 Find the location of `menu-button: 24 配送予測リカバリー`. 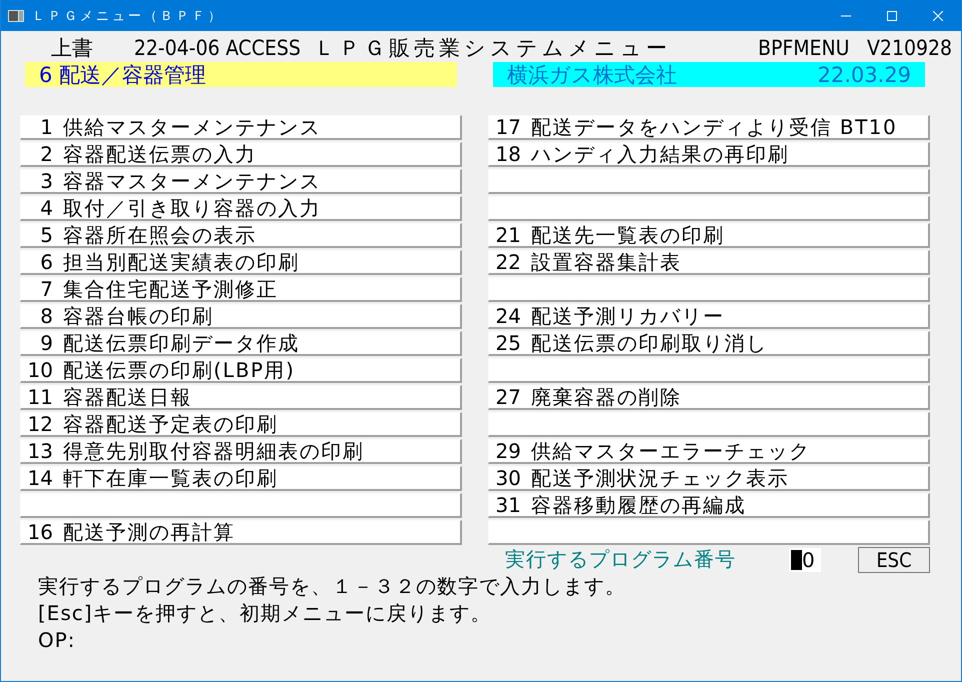

menu-button: 24 配送予測リカバリー is located at coordinates (709, 316).